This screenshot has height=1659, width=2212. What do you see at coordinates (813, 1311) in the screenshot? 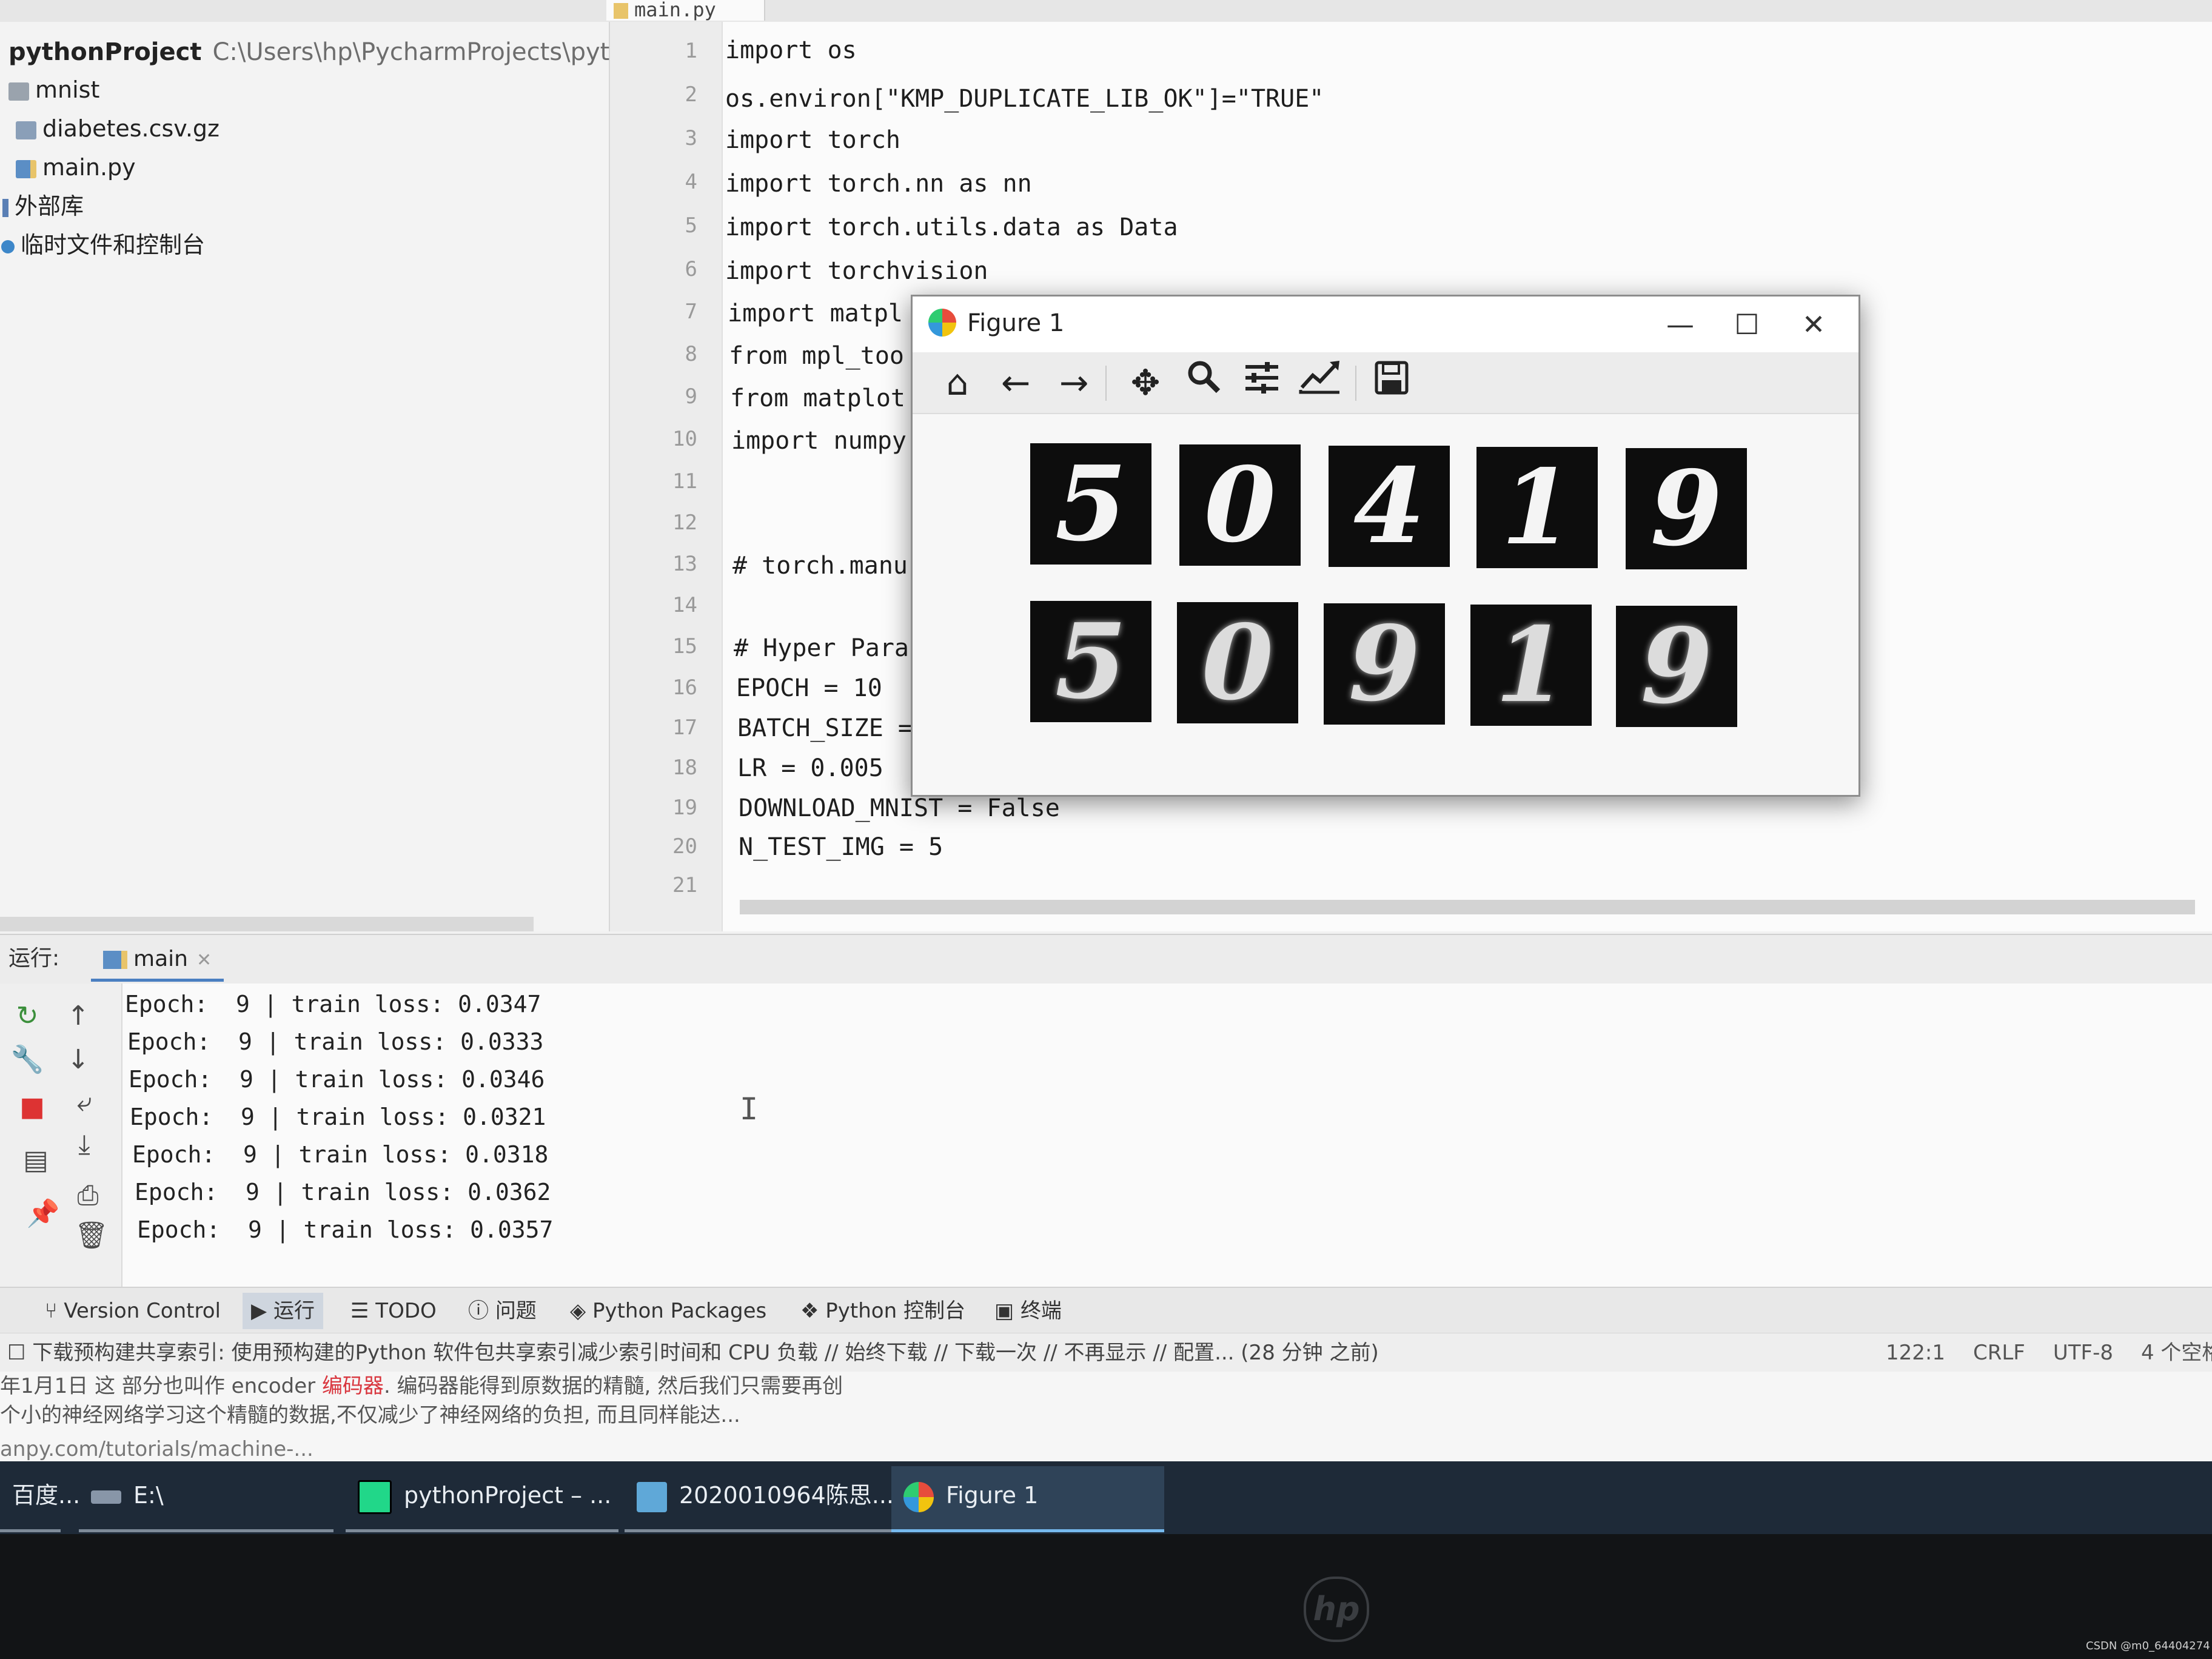
I see `python-console-icon: ❖` at bounding box center [813, 1311].